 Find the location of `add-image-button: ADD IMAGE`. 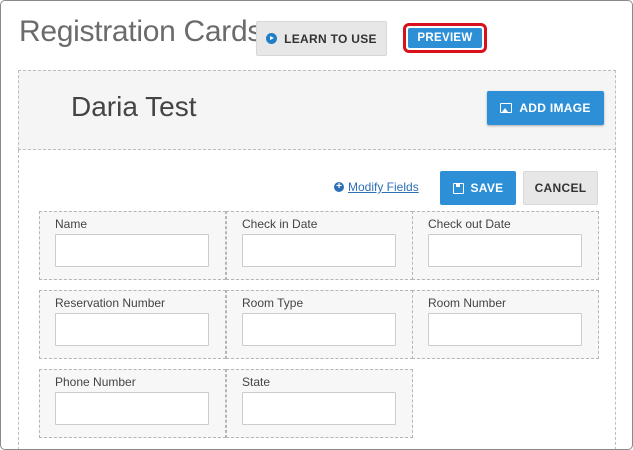

add-image-button: ADD IMAGE is located at coordinates (545, 108).